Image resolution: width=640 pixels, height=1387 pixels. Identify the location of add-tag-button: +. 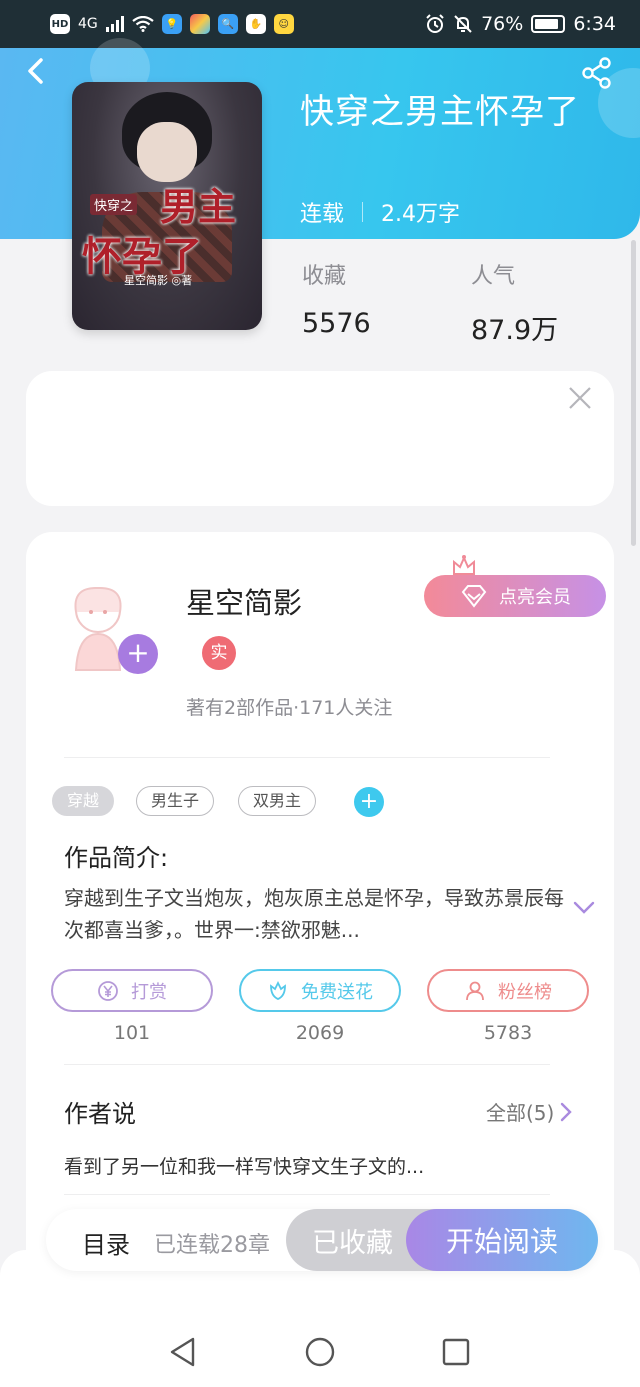
(369, 802).